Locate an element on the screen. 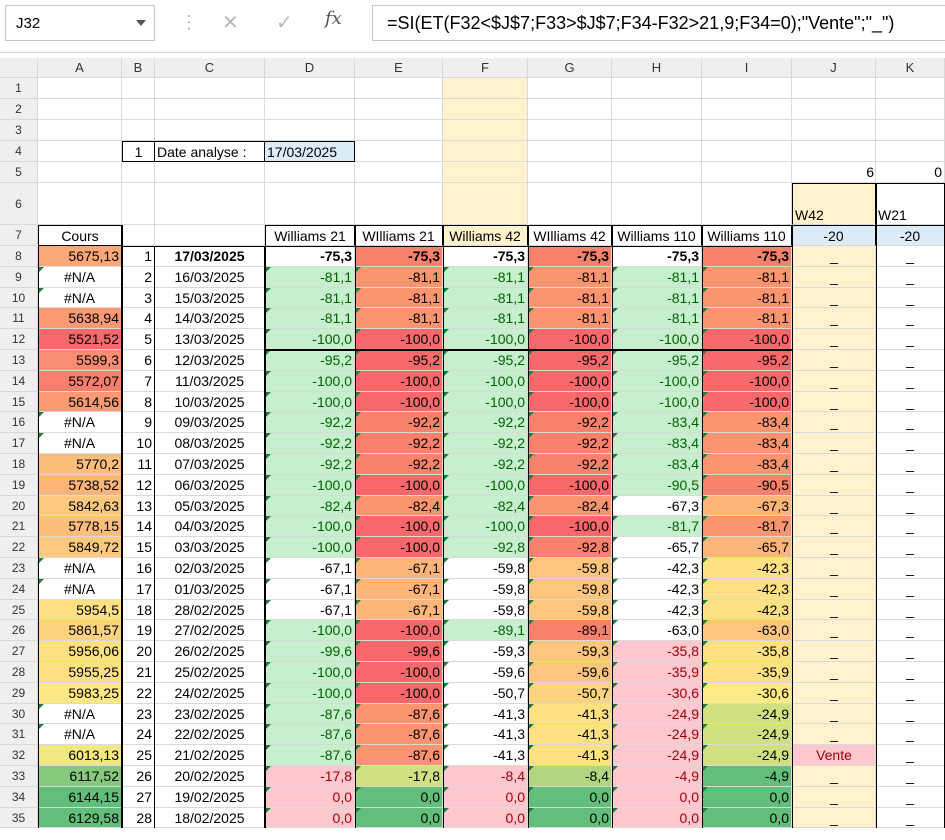  column-header-j: J is located at coordinates (834, 68).